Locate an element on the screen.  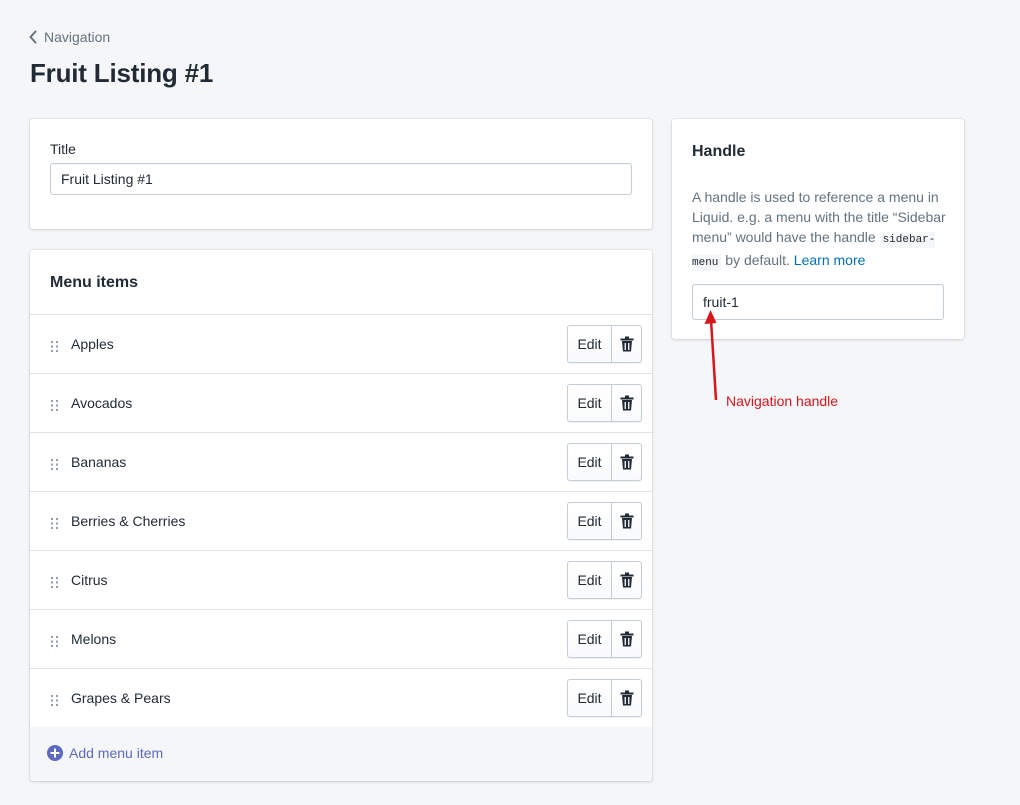
menu-item-label: Grapes & Pears is located at coordinates (121, 698).